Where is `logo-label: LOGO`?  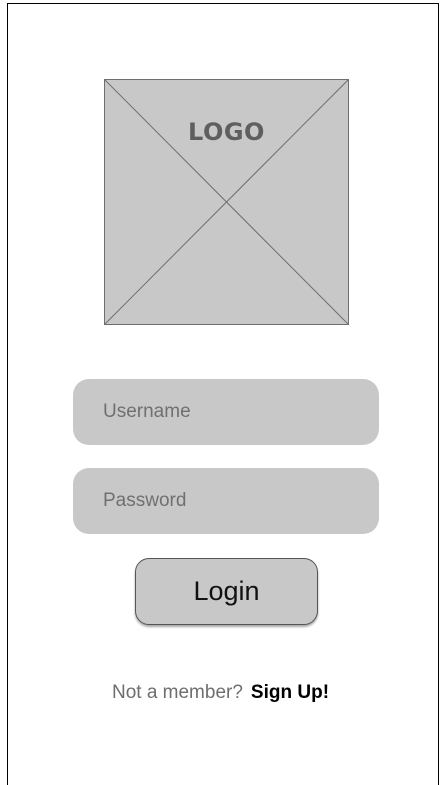 logo-label: LOGO is located at coordinates (226, 132).